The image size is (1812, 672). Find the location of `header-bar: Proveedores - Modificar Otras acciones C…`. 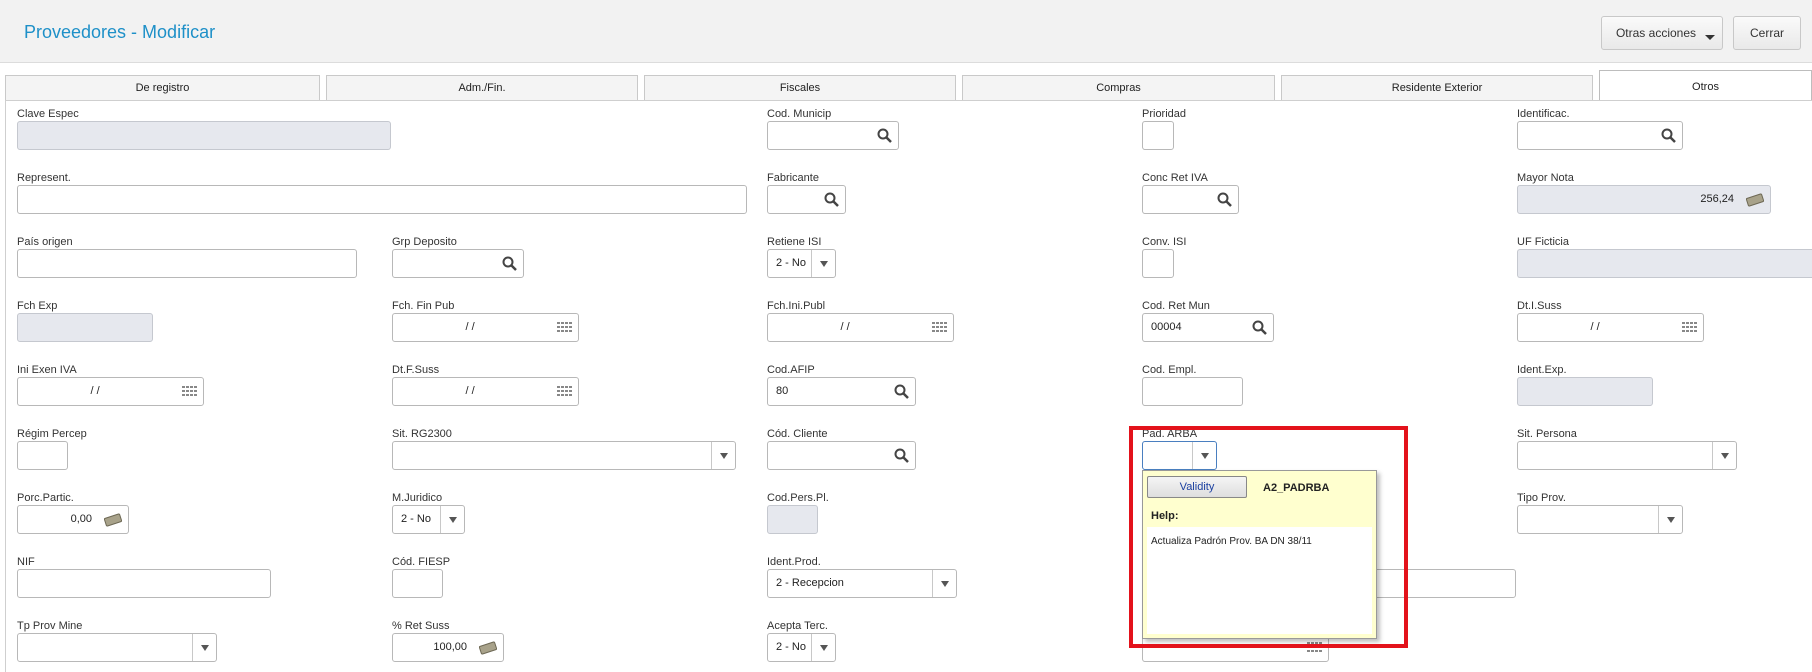

header-bar: Proveedores - Modificar Otras acciones C… is located at coordinates (906, 31).